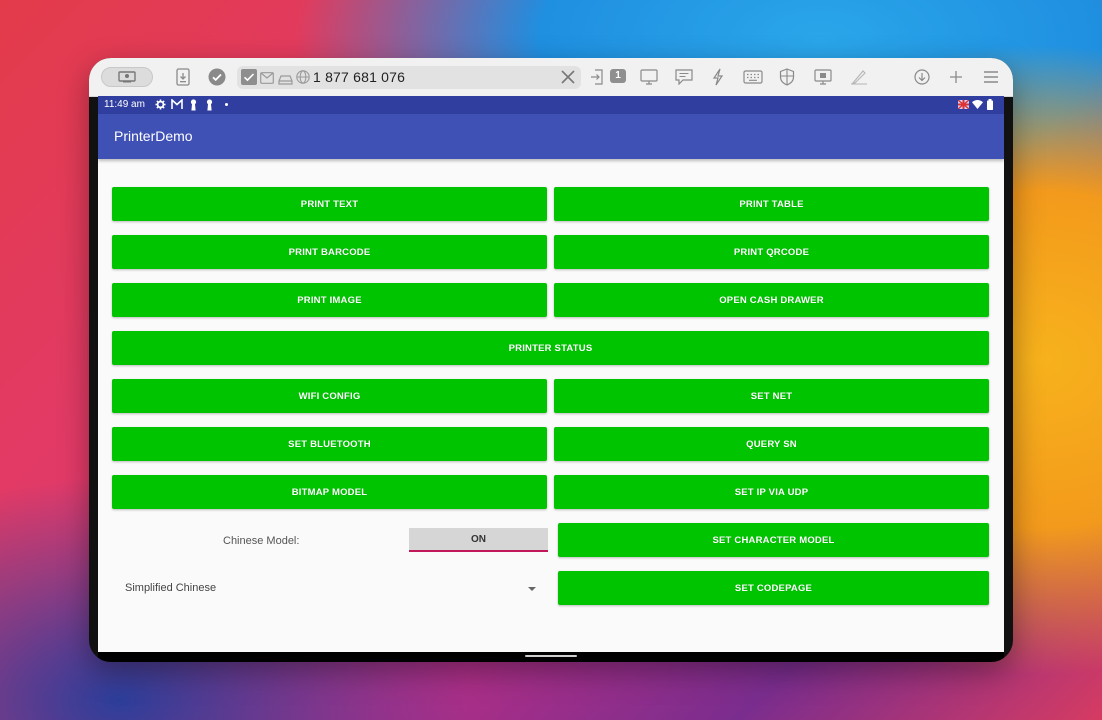 The height and width of the screenshot is (720, 1102). What do you see at coordinates (568, 79) in the screenshot?
I see `clear-icon` at bounding box center [568, 79].